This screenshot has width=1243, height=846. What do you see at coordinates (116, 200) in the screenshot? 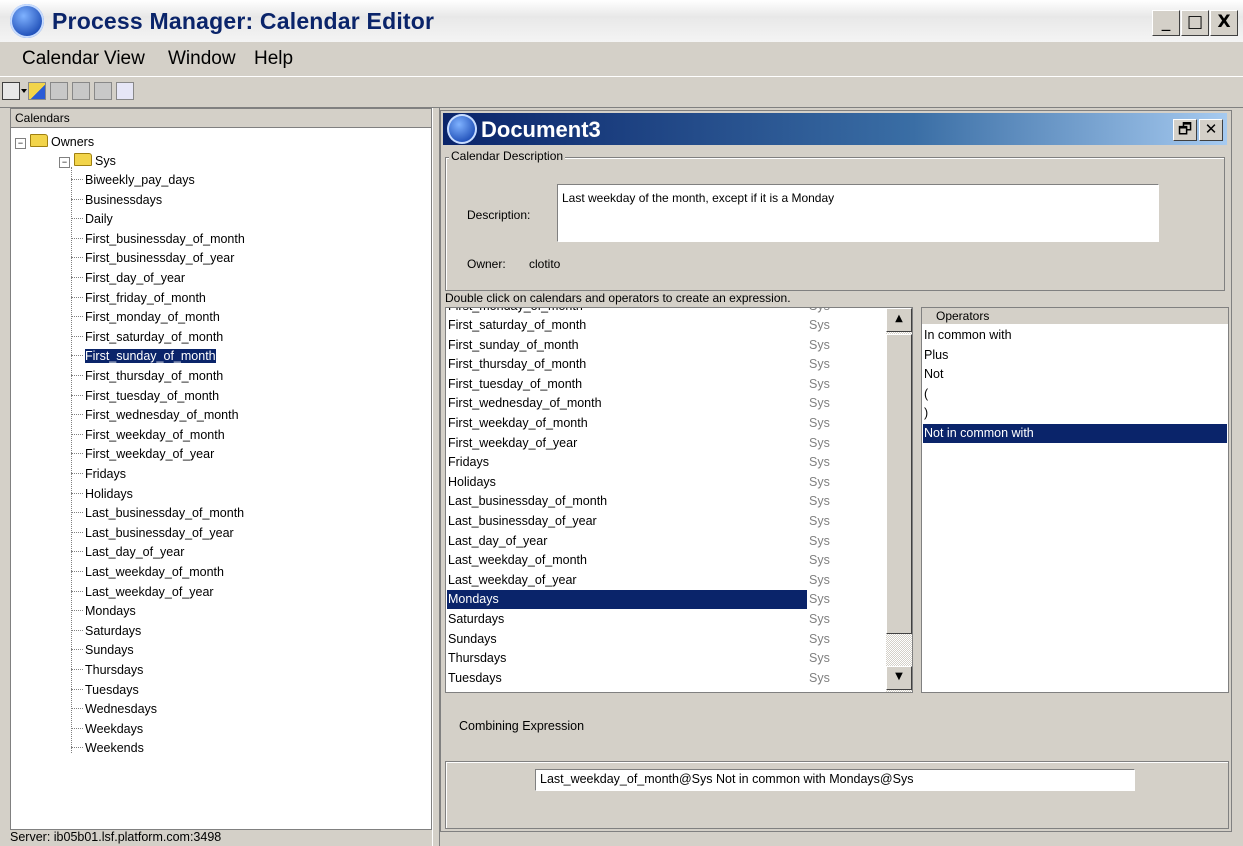
I see `tree-item: Businessdays` at bounding box center [116, 200].